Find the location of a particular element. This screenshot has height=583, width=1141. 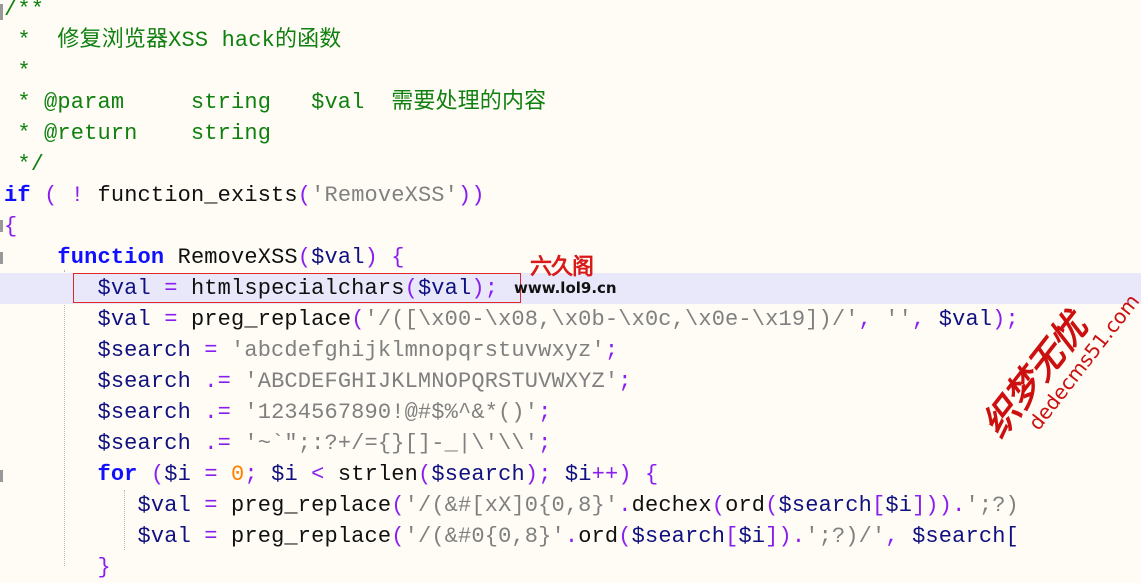

code-line-text: * 修复浏览器XSS hack的函数 is located at coordinates (172, 40).